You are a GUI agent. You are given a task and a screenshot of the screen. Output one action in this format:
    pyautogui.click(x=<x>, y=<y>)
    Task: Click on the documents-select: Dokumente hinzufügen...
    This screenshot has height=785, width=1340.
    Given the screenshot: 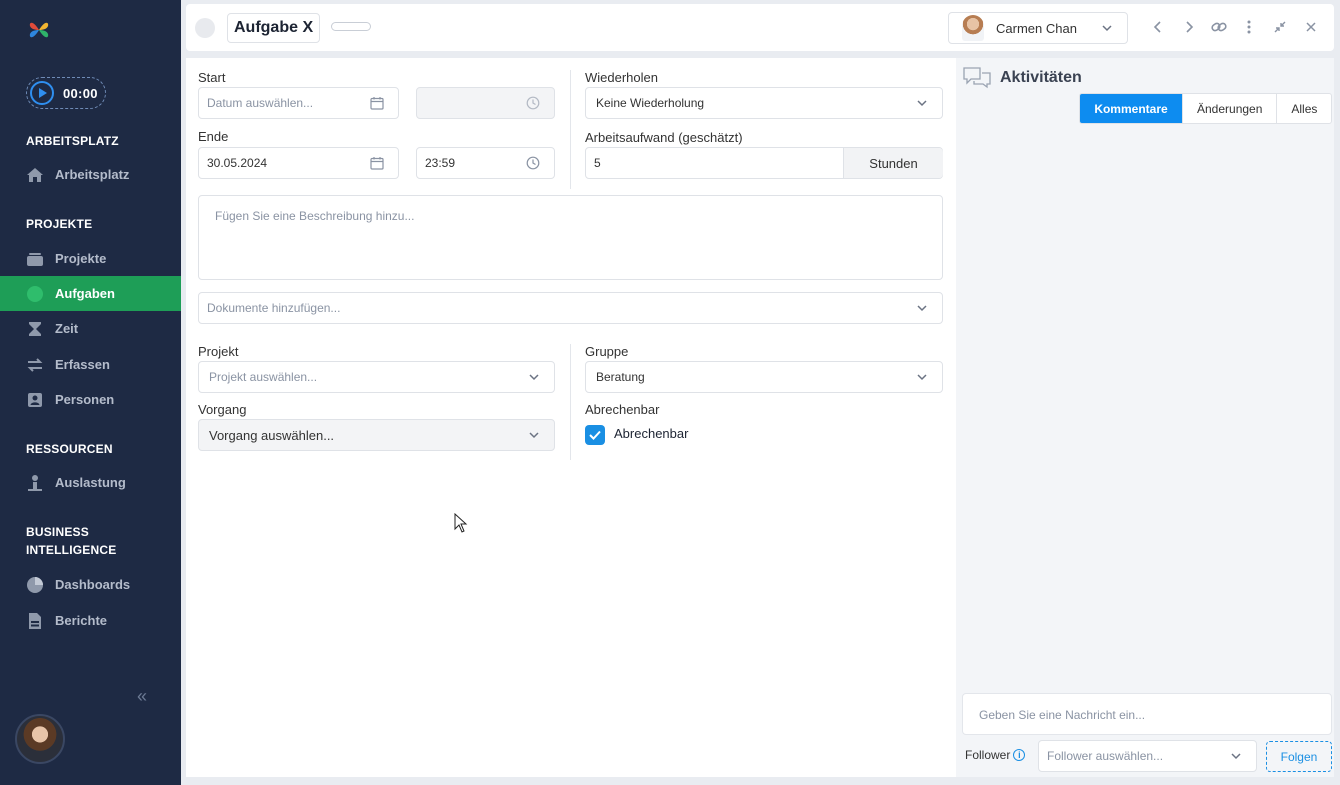 What is the action you would take?
    pyautogui.click(x=570, y=308)
    